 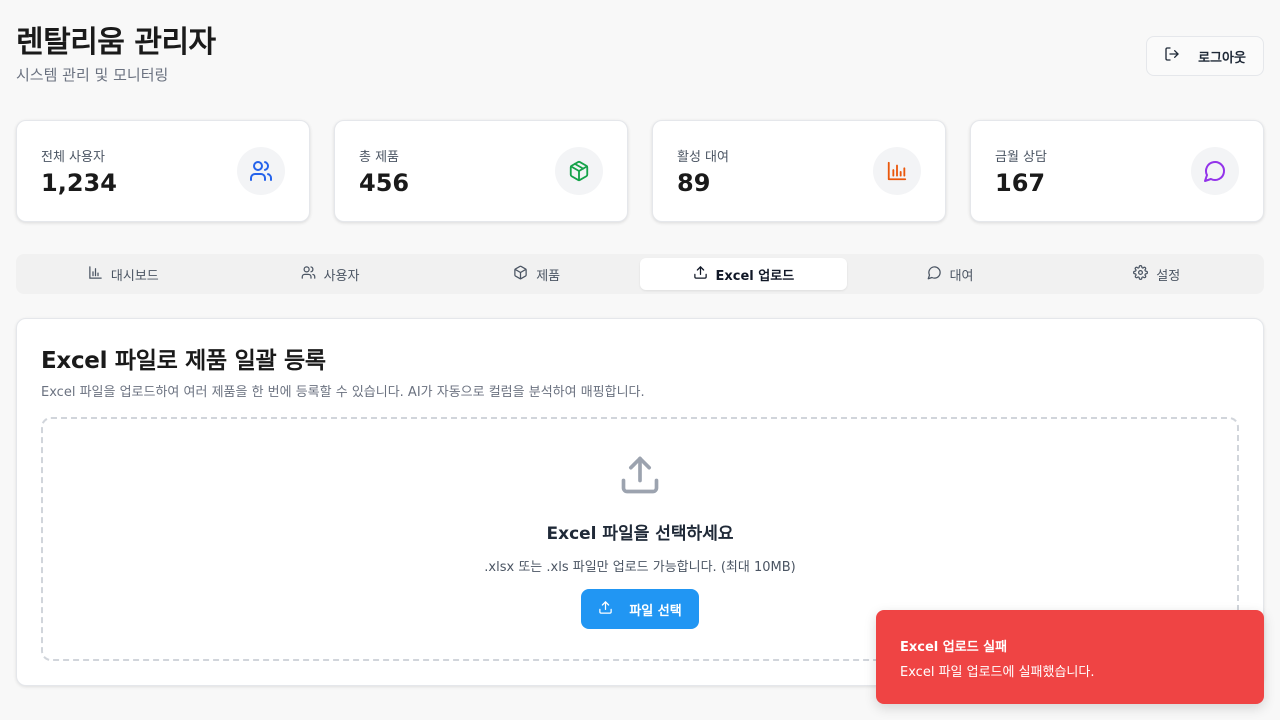 What do you see at coordinates (1021, 157) in the screenshot?
I see `stat-label: 금월 상담` at bounding box center [1021, 157].